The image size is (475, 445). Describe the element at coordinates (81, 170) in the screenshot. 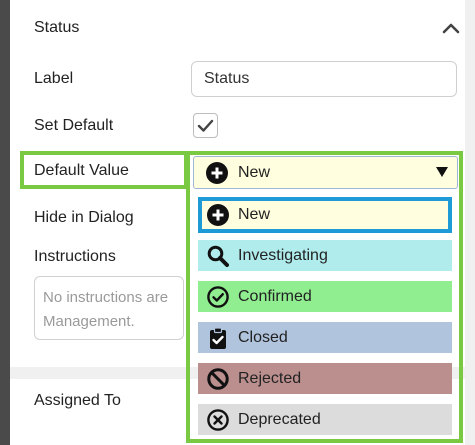

I see `default-value-label: Default Value` at that location.